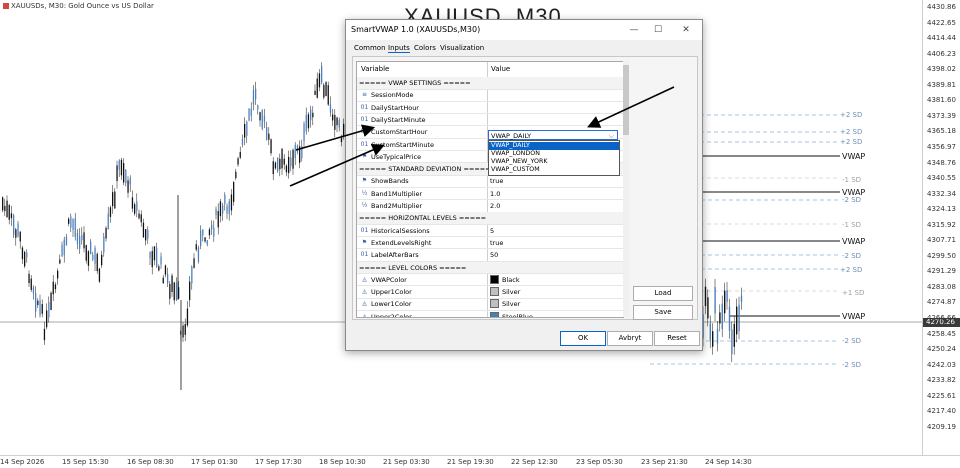 This screenshot has height=468, width=960. What do you see at coordinates (941, 302) in the screenshot?
I see `price-tick-label: 4274.87` at bounding box center [941, 302].